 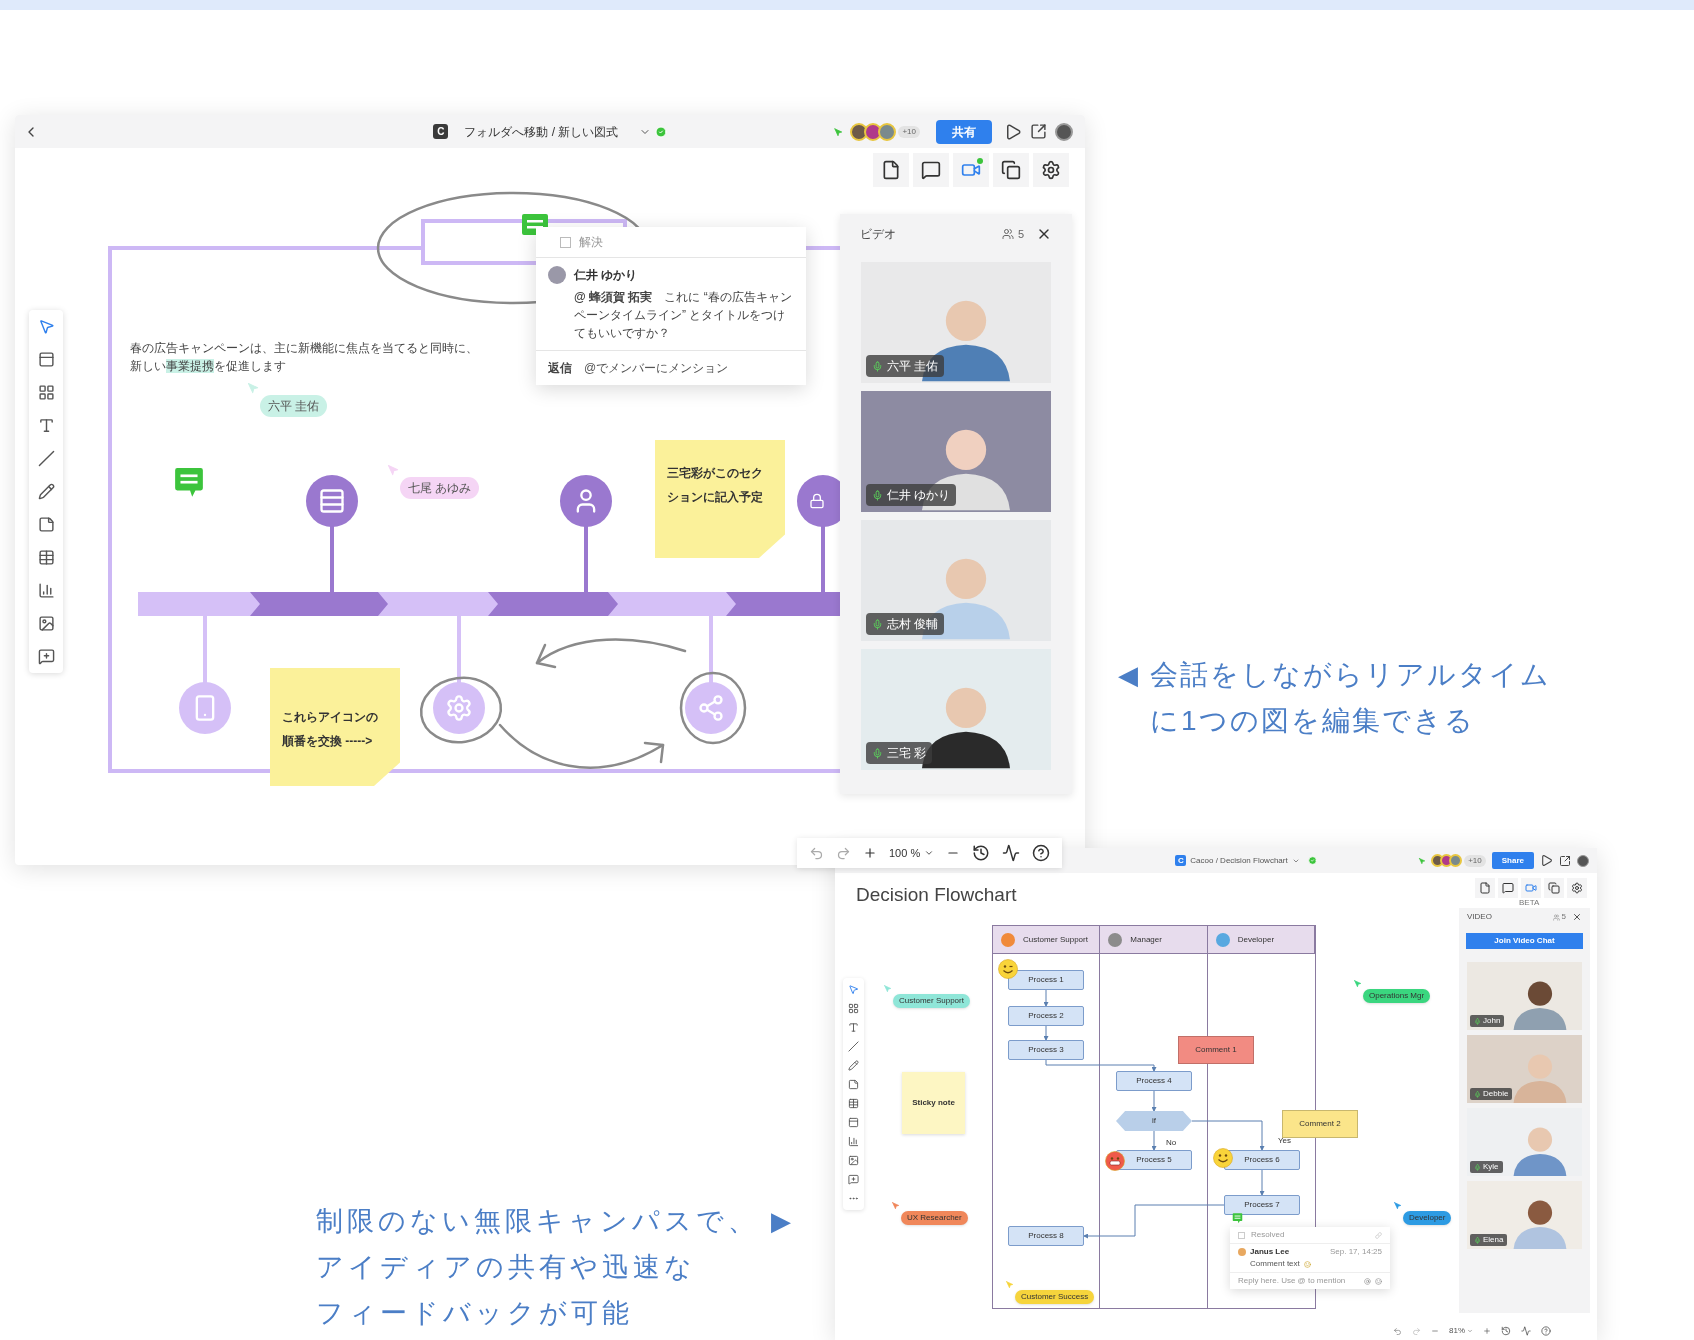 What do you see at coordinates (1461, 1331) in the screenshot?
I see `zoom-level-dropdown: 81%` at bounding box center [1461, 1331].